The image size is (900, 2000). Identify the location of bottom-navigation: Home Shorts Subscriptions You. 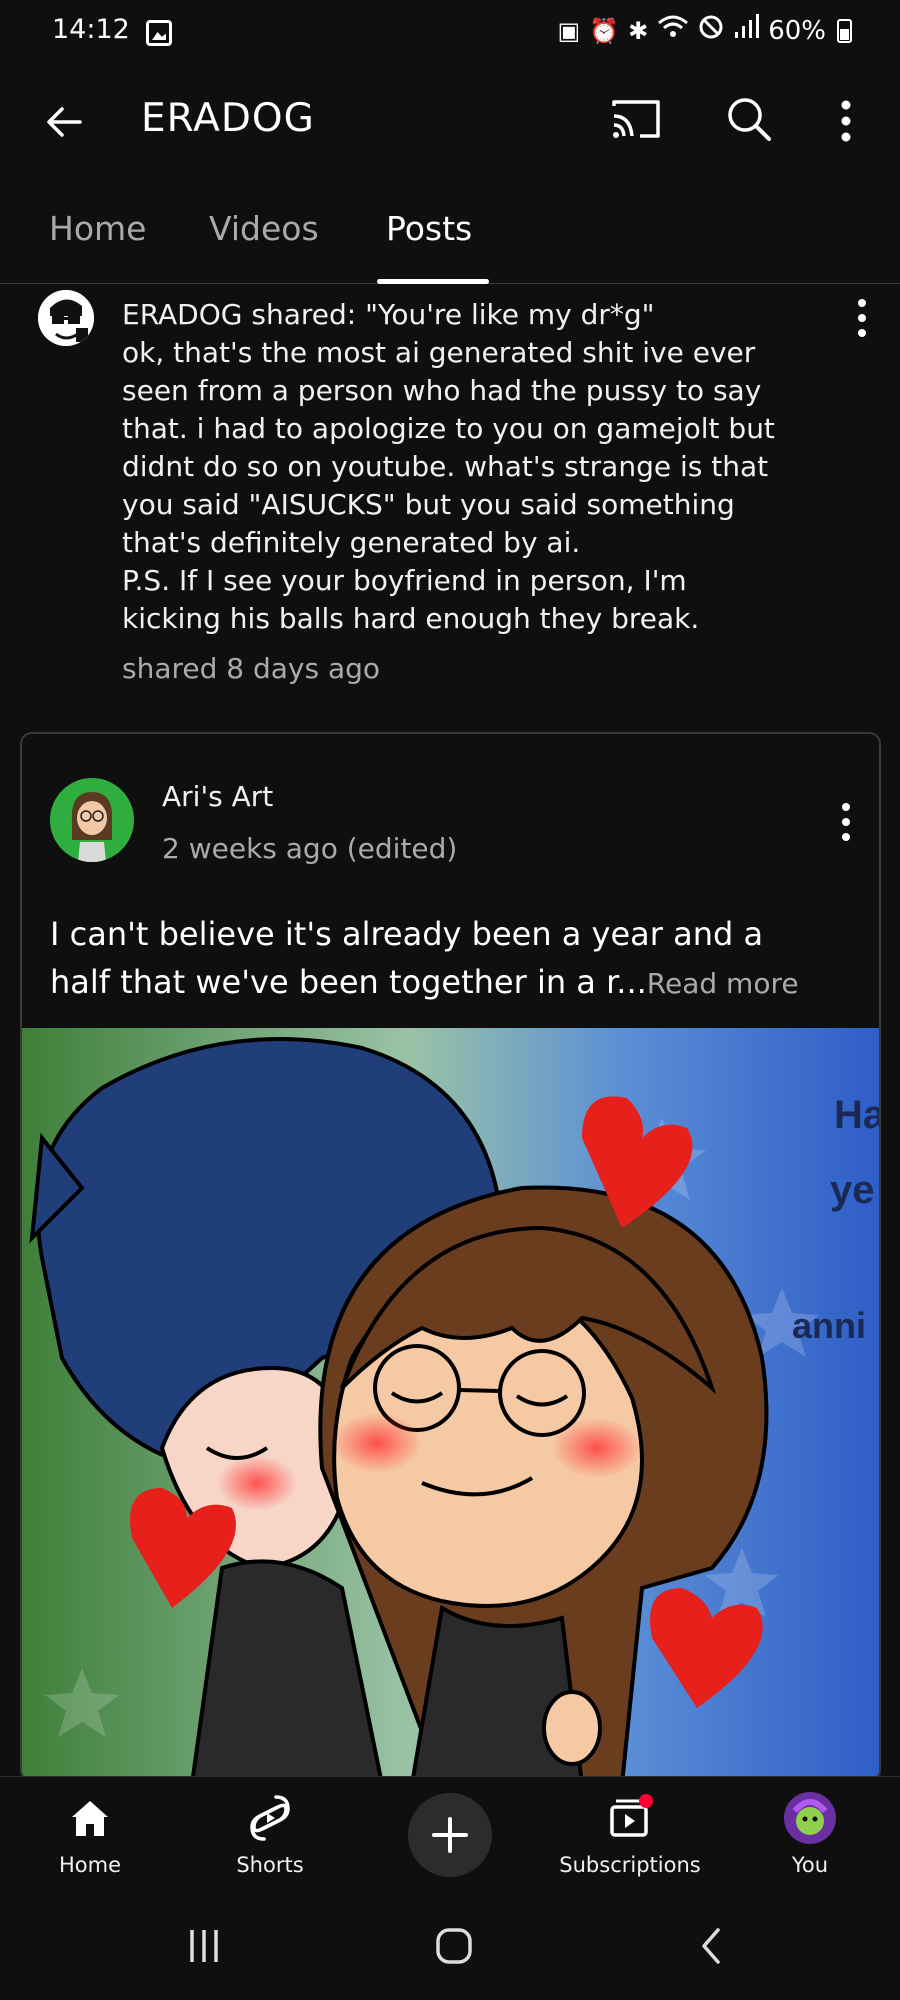
(450, 1836).